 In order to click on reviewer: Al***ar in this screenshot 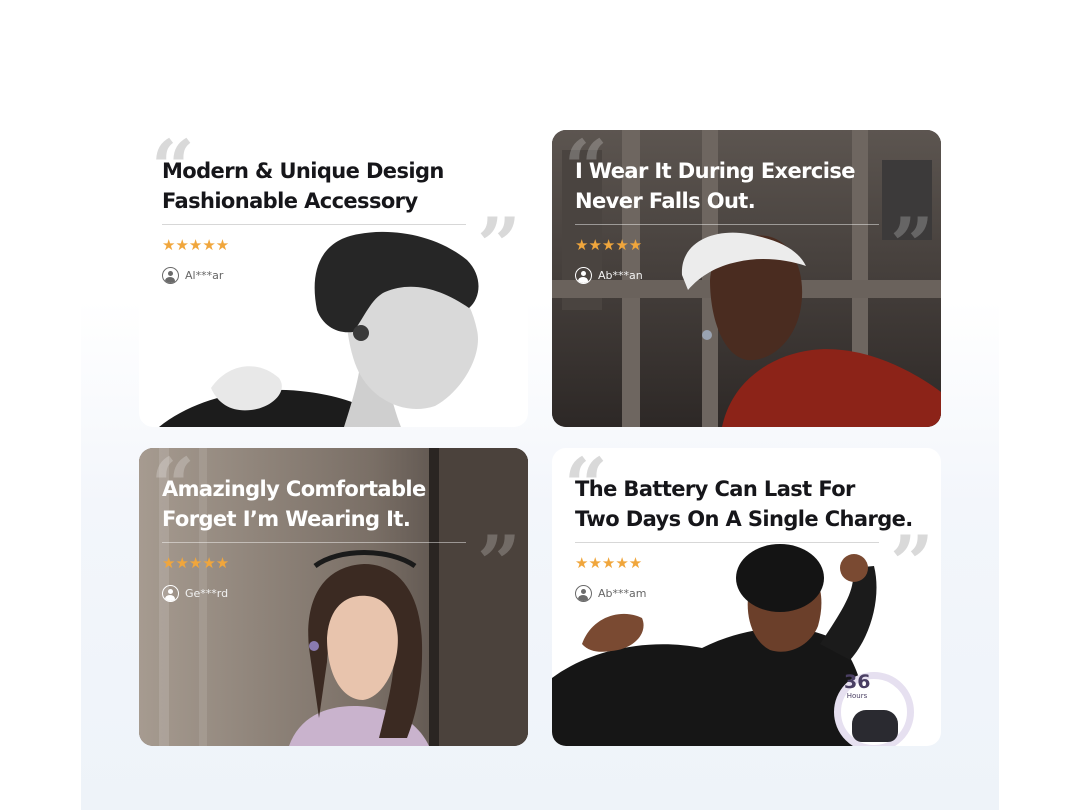, I will do `click(192, 275)`.